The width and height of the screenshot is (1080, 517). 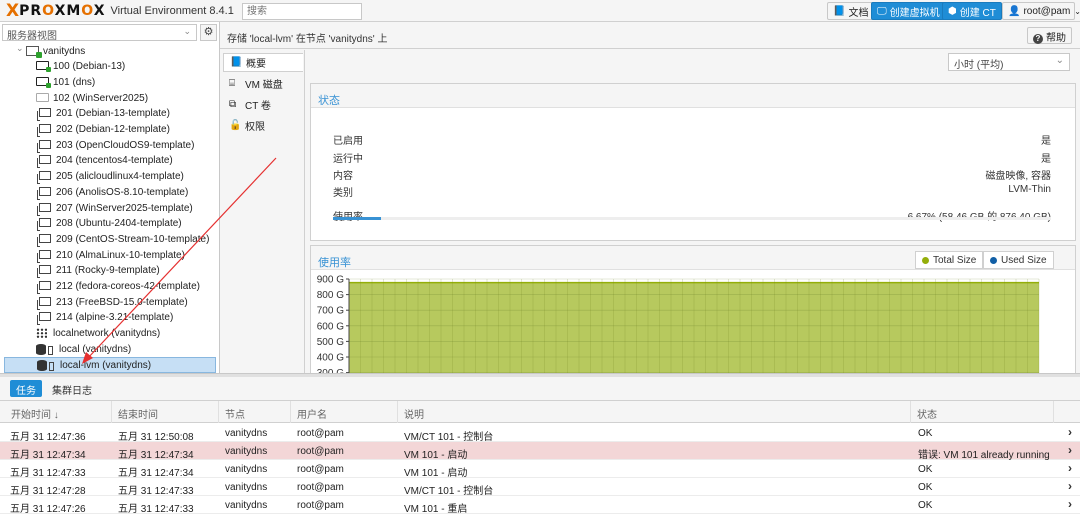 I want to click on annotation-arrow, so click(x=179, y=260).